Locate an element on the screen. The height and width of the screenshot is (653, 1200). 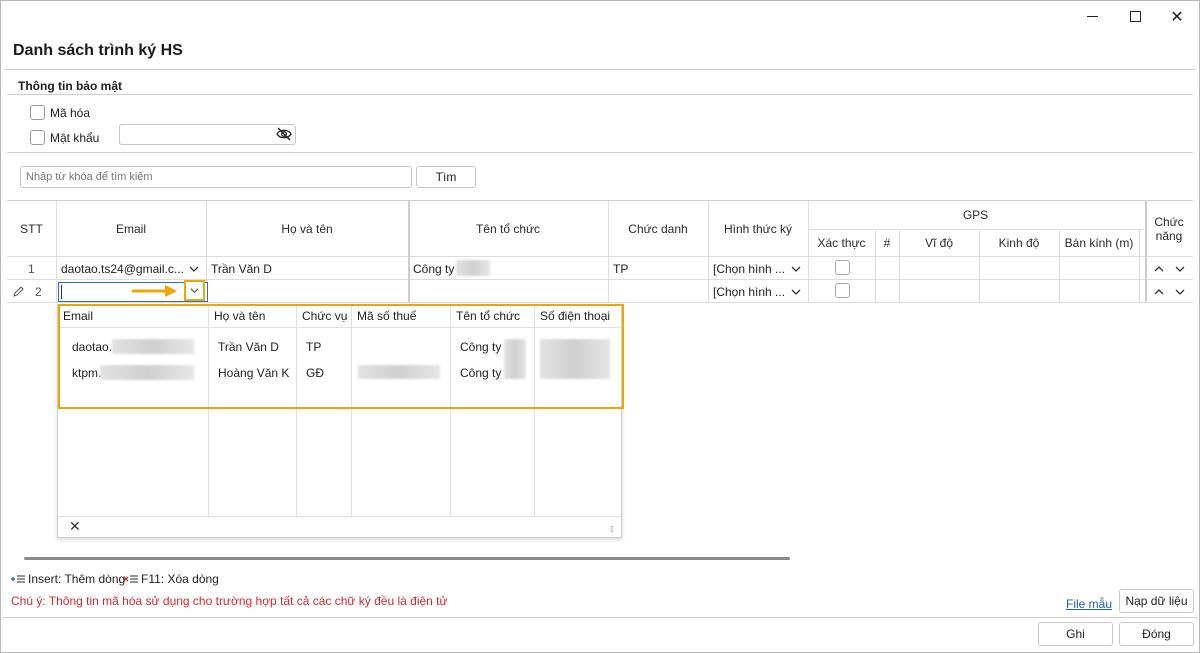
row-1-title: TP is located at coordinates (620, 269).